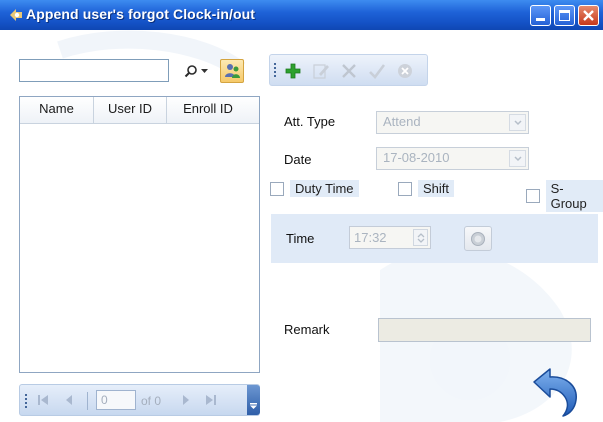  I want to click on minimize-icon, so click(540, 19).